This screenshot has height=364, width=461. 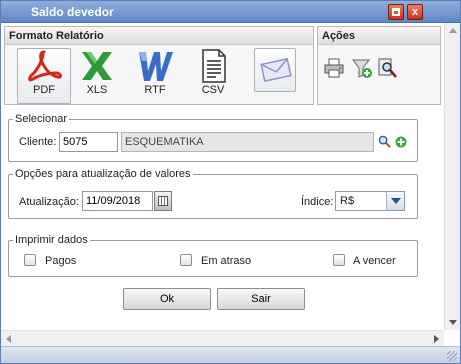 What do you see at coordinates (72, 12) in the screenshot?
I see `window-title: Saldo devedor` at bounding box center [72, 12].